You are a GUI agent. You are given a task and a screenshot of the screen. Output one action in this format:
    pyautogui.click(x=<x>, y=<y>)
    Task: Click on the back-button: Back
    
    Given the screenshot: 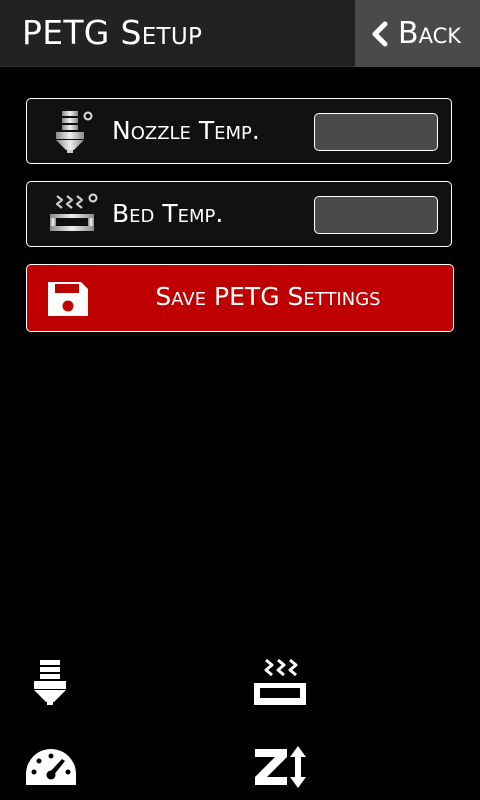 What is the action you would take?
    pyautogui.click(x=417, y=33)
    